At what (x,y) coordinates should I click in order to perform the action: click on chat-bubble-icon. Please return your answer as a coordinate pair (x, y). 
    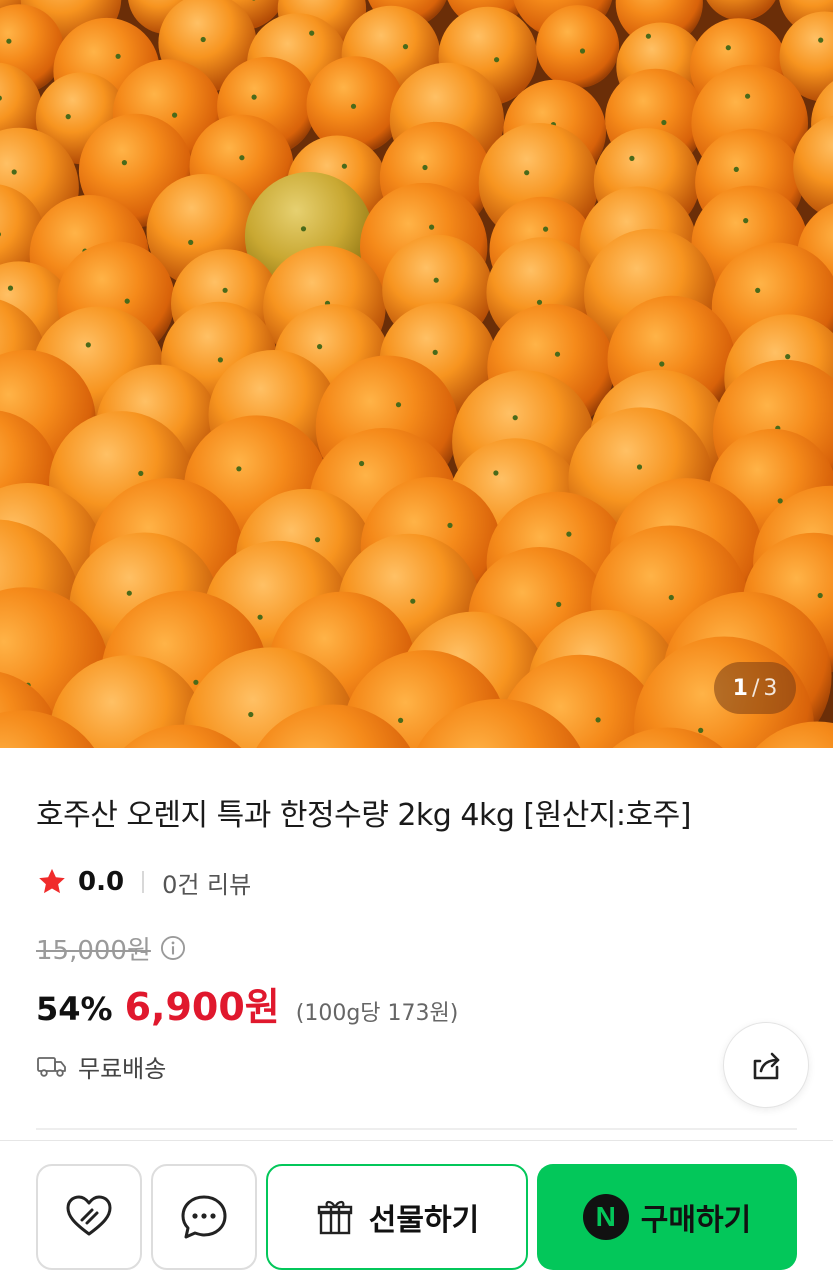
    Looking at the image, I should click on (204, 1217).